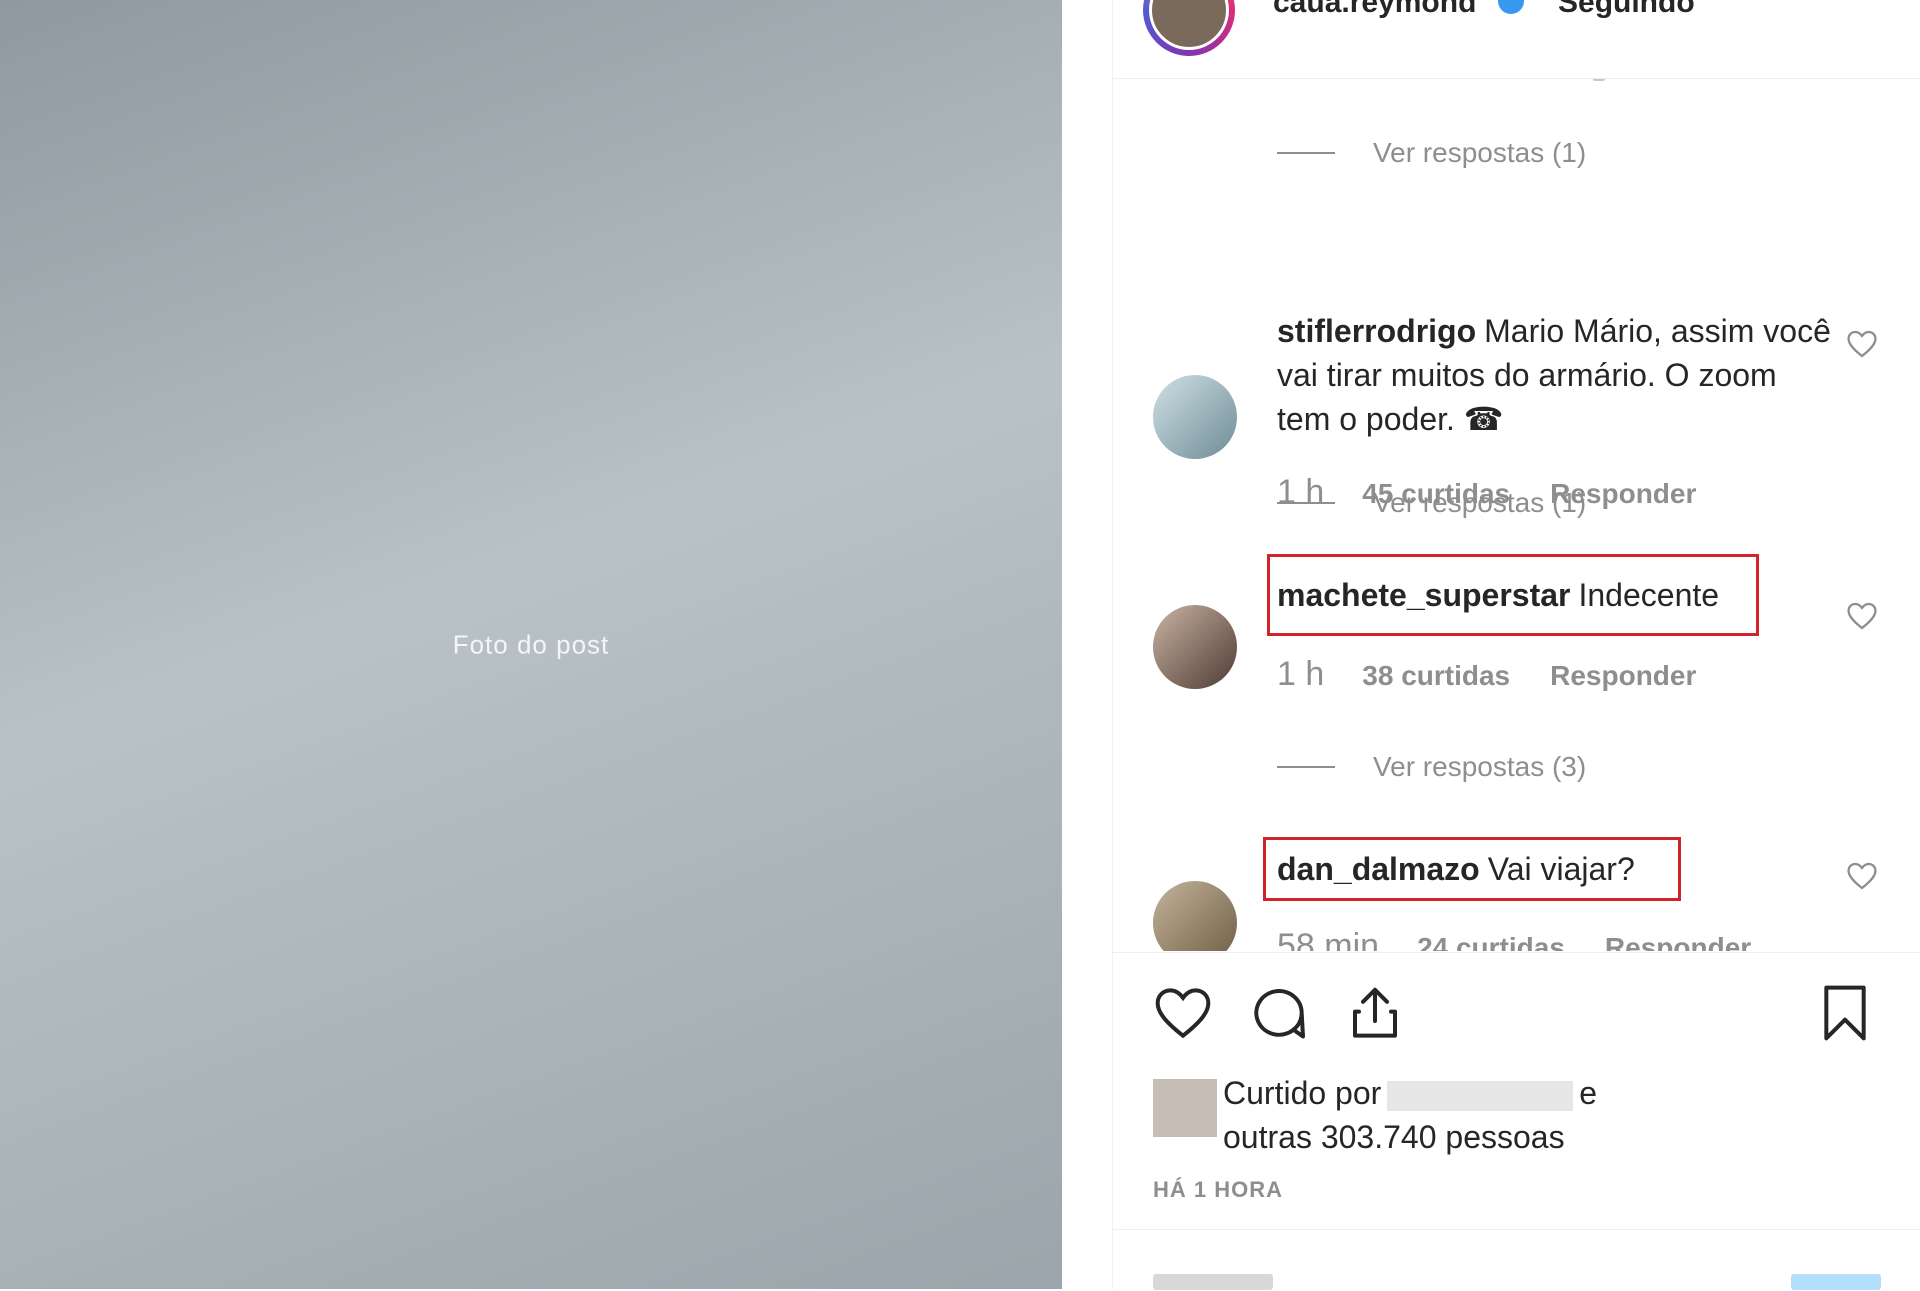 The height and width of the screenshot is (1291, 1920). Describe the element at coordinates (1483, 419) in the screenshot. I see `telephone-emoji-icon: ☎` at that location.